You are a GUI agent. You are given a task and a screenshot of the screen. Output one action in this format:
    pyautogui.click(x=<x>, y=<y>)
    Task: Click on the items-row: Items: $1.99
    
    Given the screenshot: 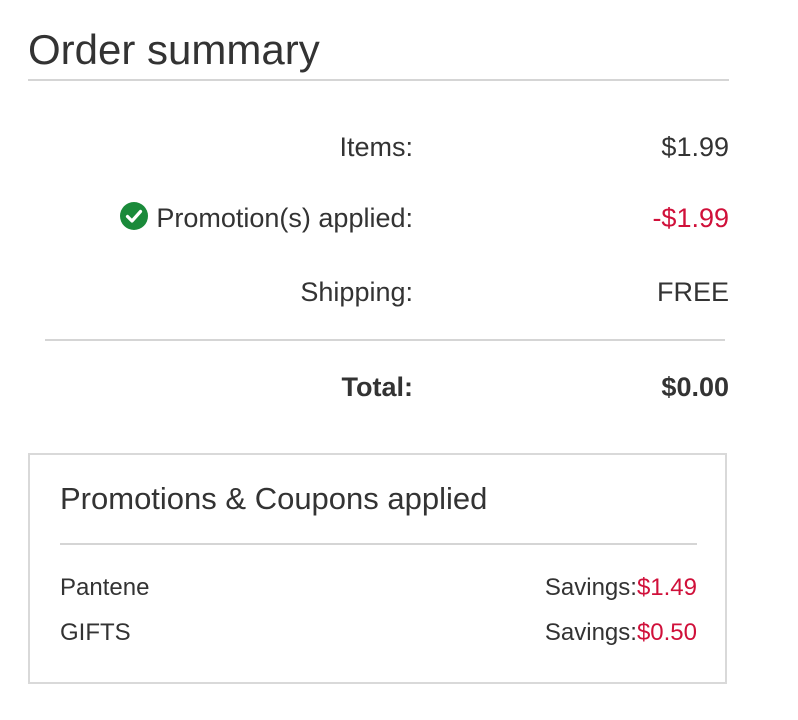 What is the action you would take?
    pyautogui.click(x=364, y=147)
    